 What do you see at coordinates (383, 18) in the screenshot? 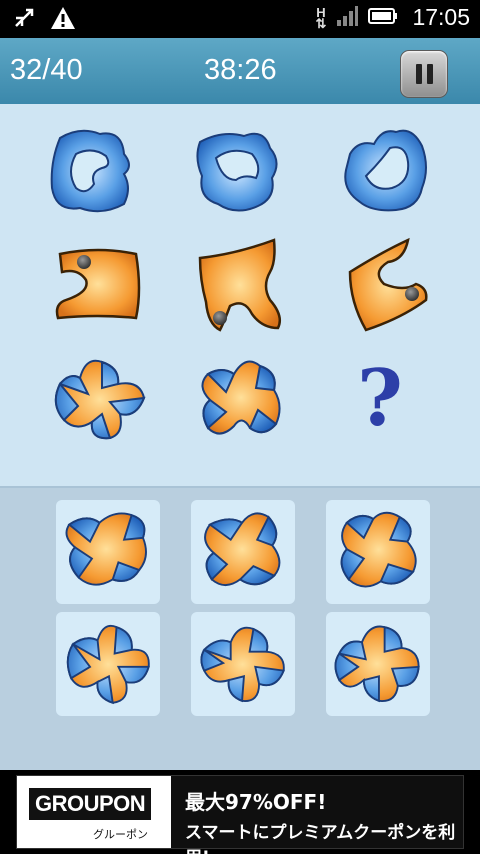
I see `battery-icon` at bounding box center [383, 18].